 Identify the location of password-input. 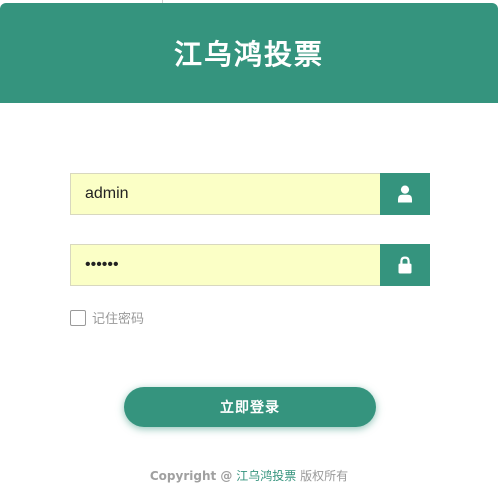
(225, 265).